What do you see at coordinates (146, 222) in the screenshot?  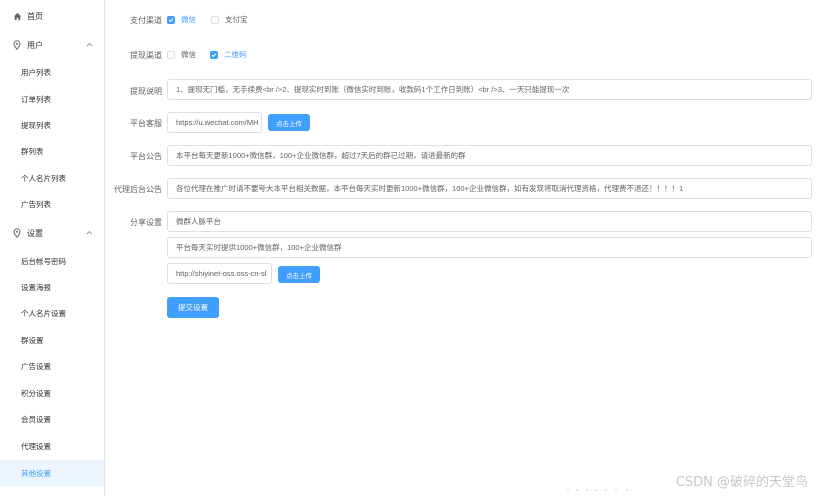 I see `share-label: 分享设置` at bounding box center [146, 222].